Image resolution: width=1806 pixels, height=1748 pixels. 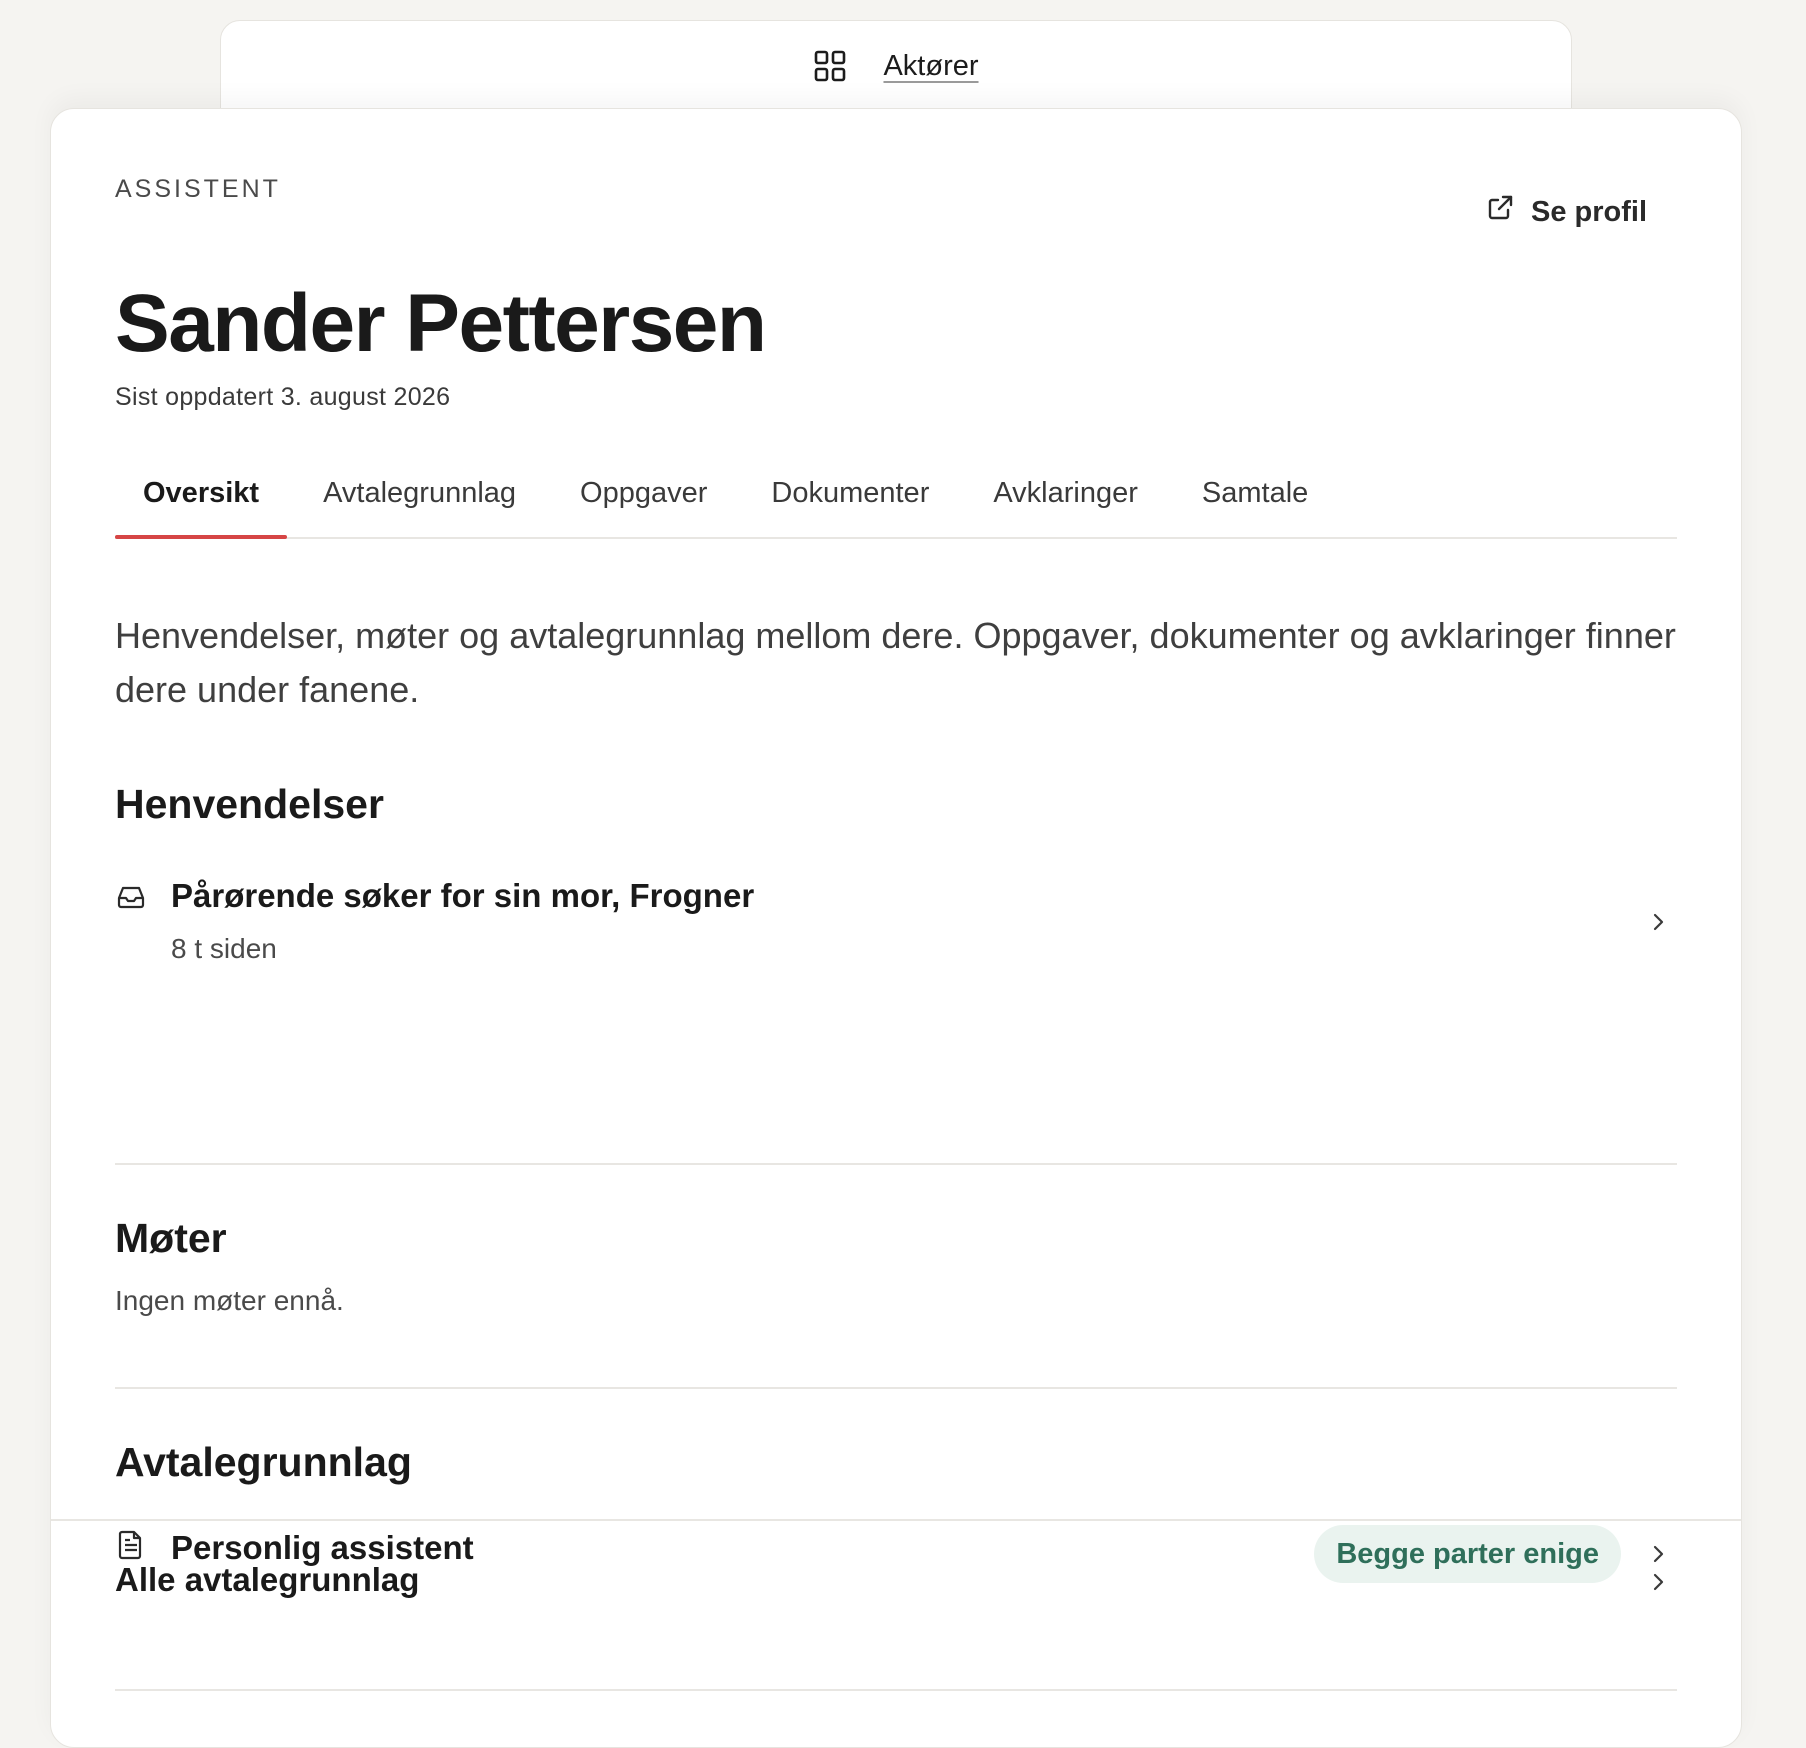 What do you see at coordinates (419, 493) in the screenshot?
I see `tab-avtalegrunnlag: Avtalegrunnlag` at bounding box center [419, 493].